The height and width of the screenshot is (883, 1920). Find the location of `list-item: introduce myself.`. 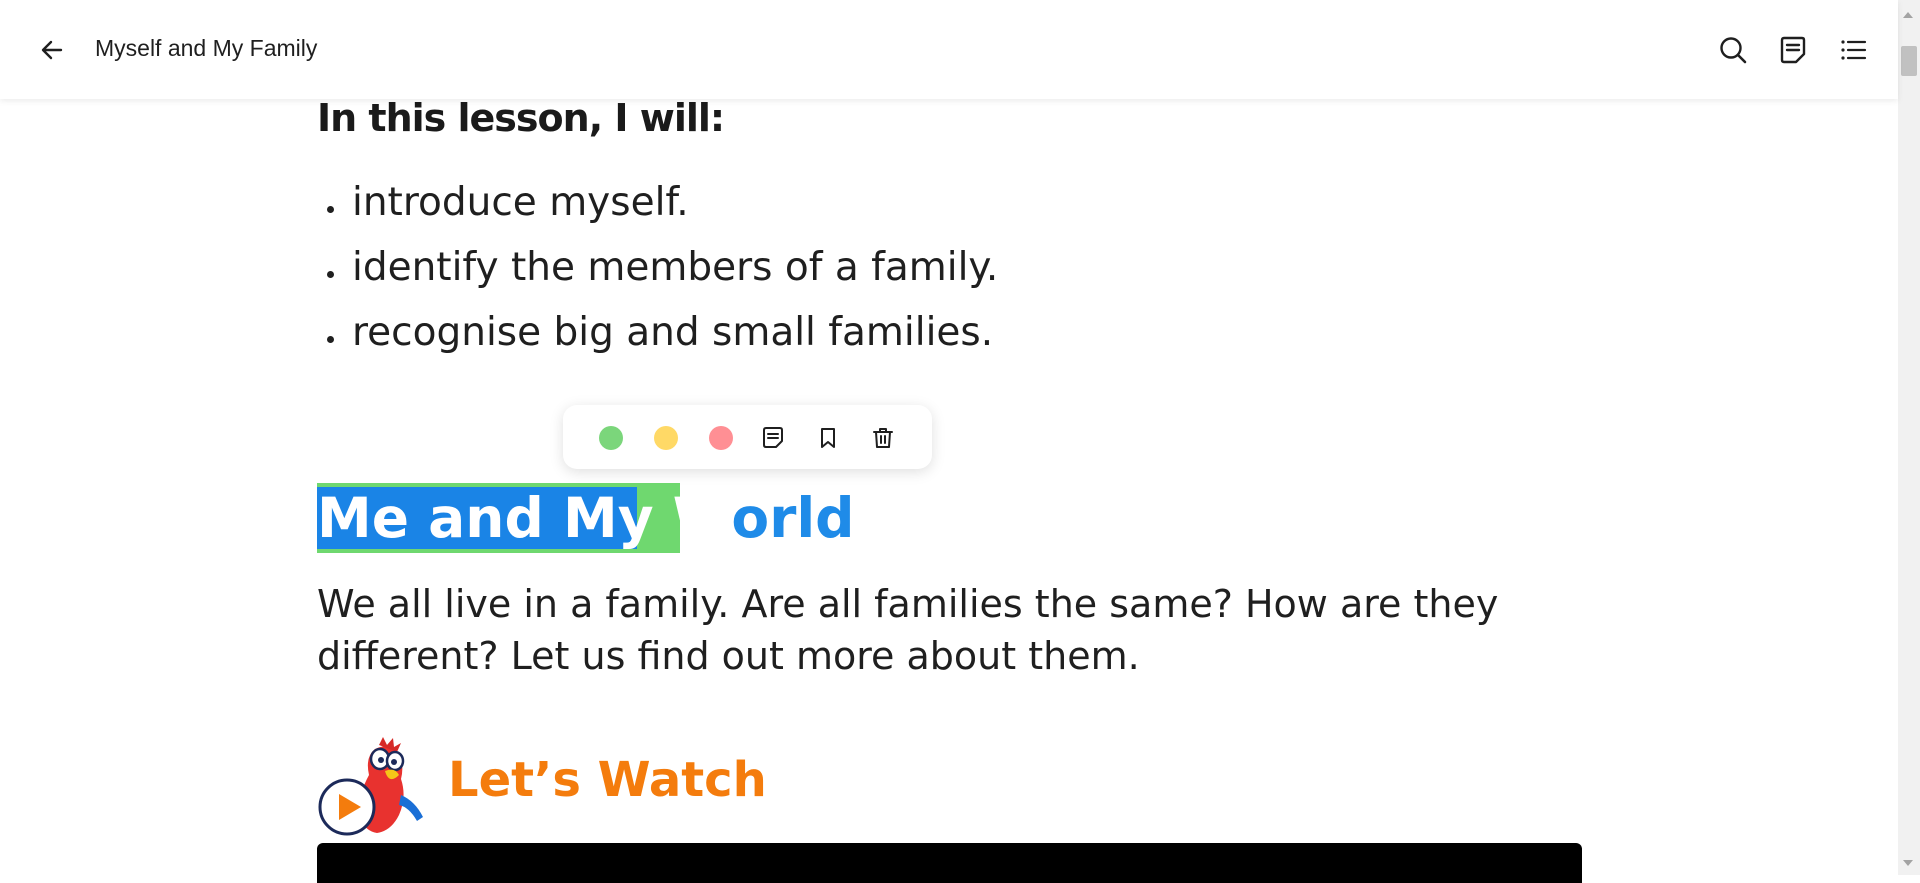

list-item: introduce myself. is located at coordinates (657, 212).